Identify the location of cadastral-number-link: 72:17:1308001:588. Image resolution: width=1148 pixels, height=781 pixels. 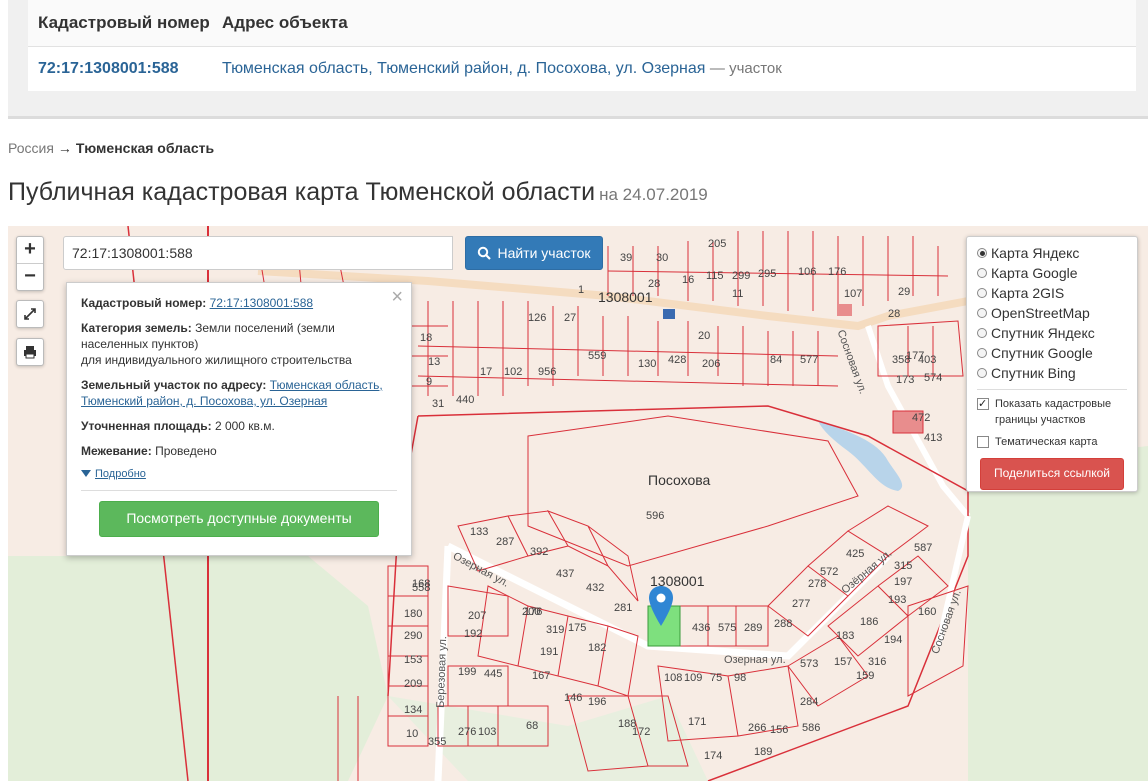
(108, 68).